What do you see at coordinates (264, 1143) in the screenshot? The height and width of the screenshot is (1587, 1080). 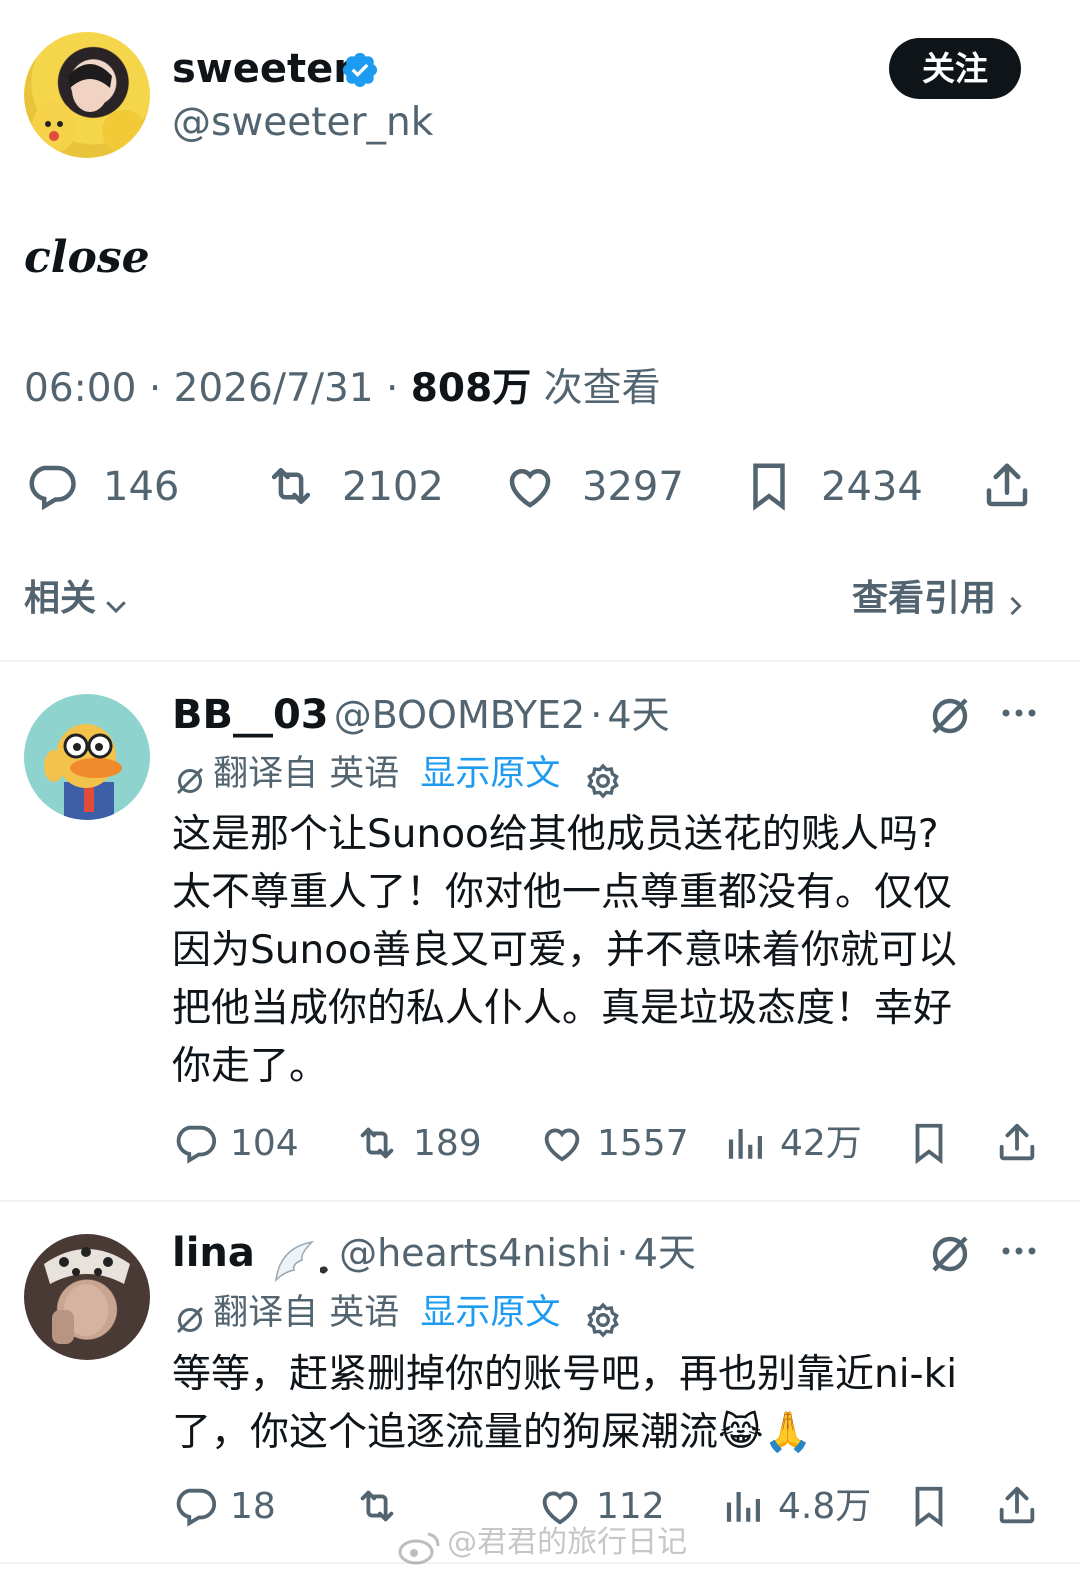 I see `reply-count: 104` at bounding box center [264, 1143].